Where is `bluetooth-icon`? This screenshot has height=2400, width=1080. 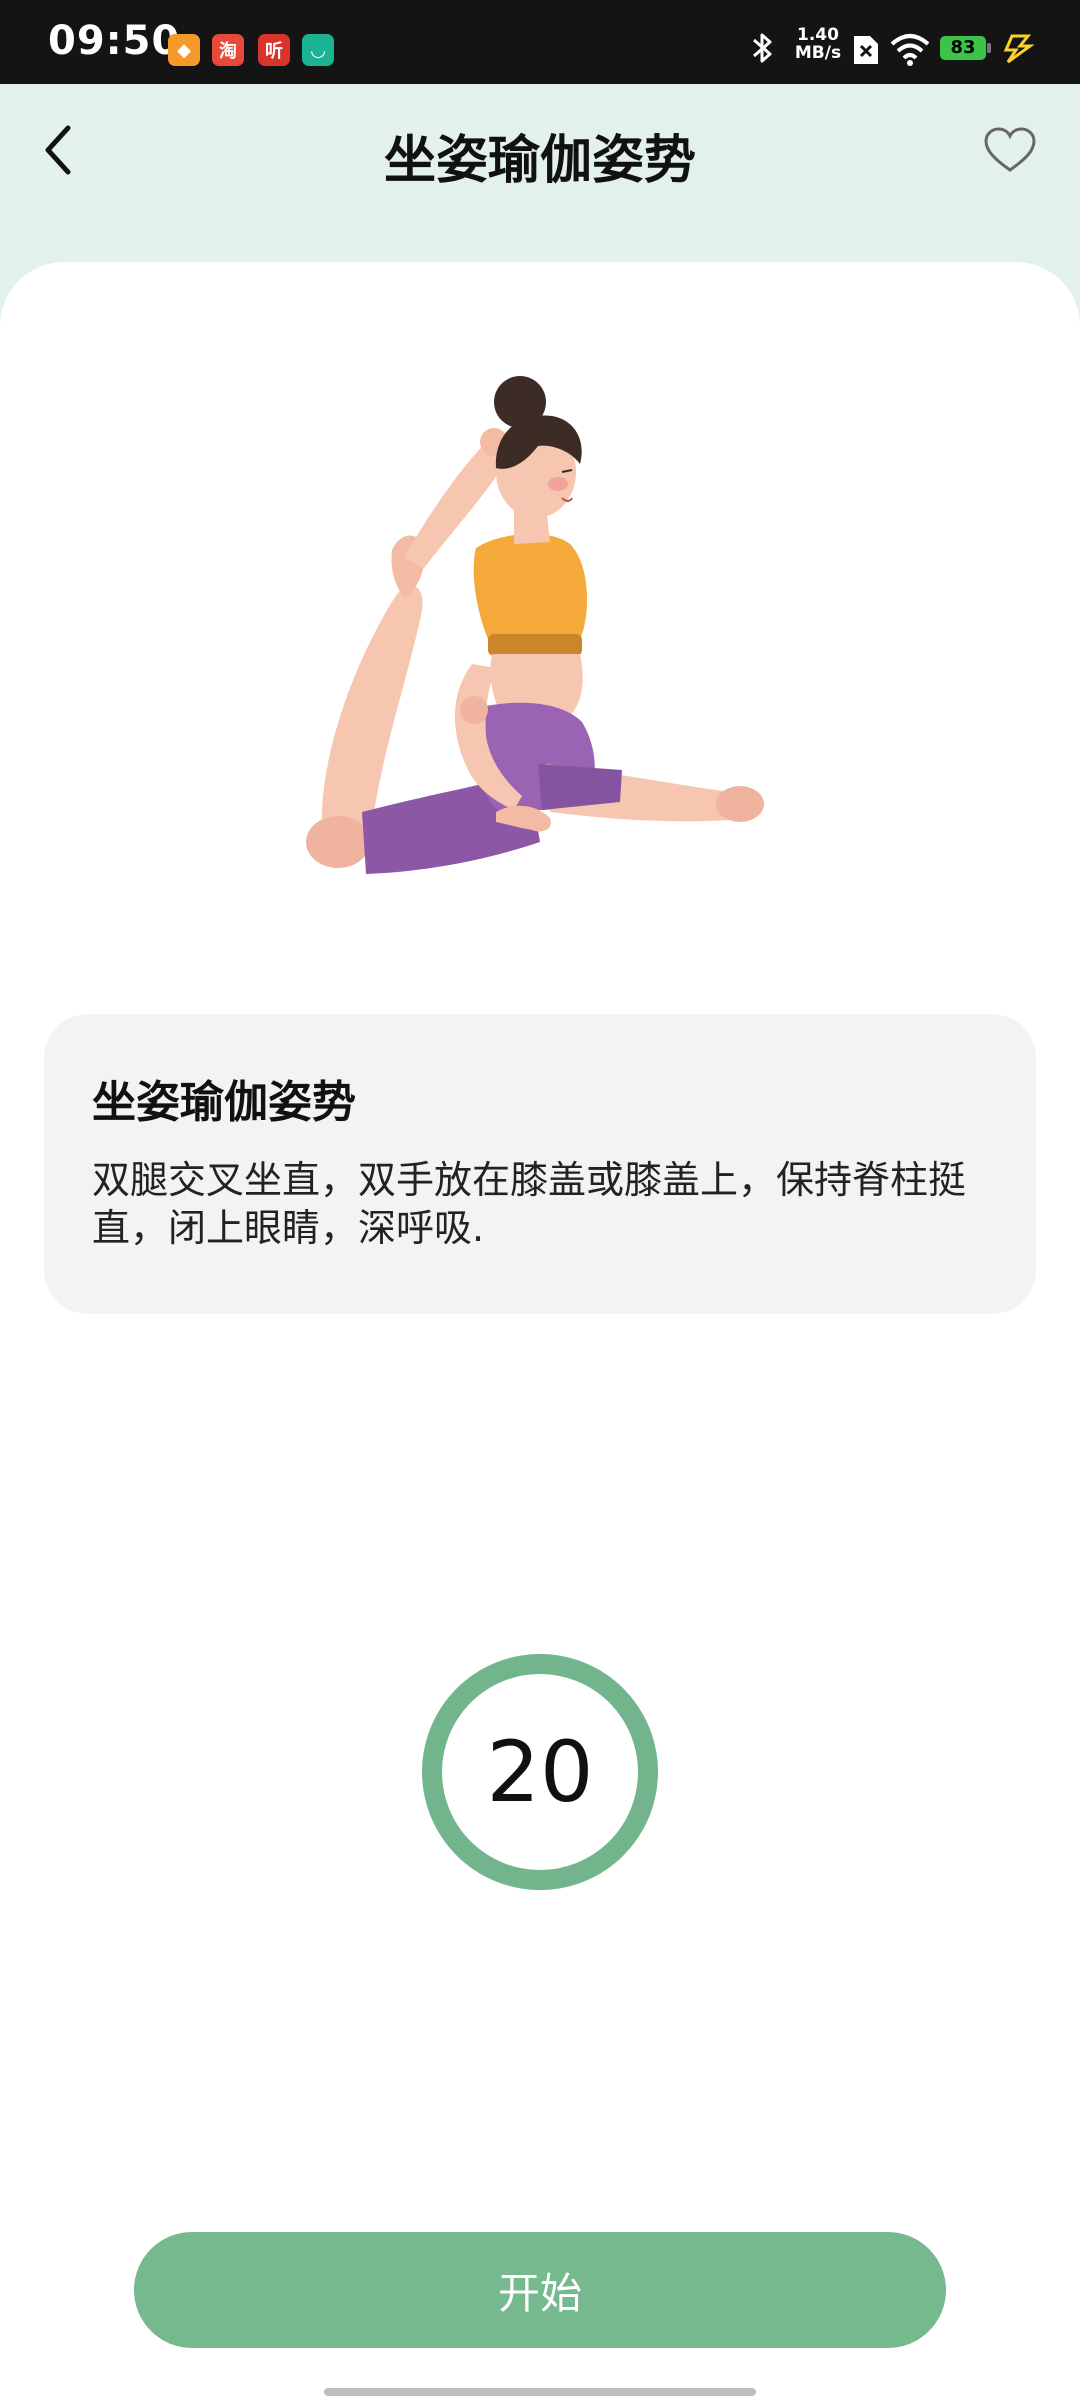
bluetooth-icon is located at coordinates (762, 48).